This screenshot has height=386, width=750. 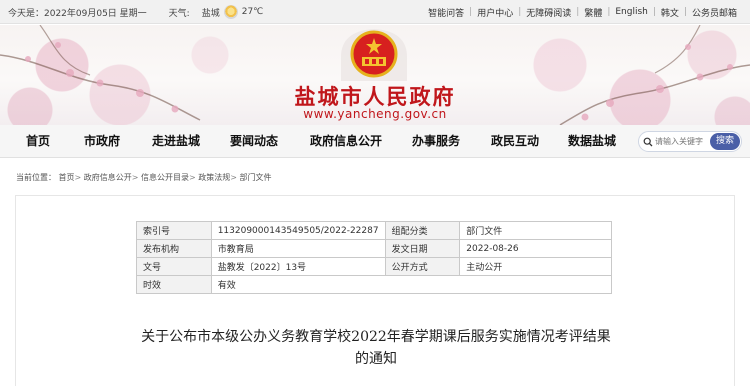 What do you see at coordinates (254, 141) in the screenshot?
I see `nav-news: 要闻动态` at bounding box center [254, 141].